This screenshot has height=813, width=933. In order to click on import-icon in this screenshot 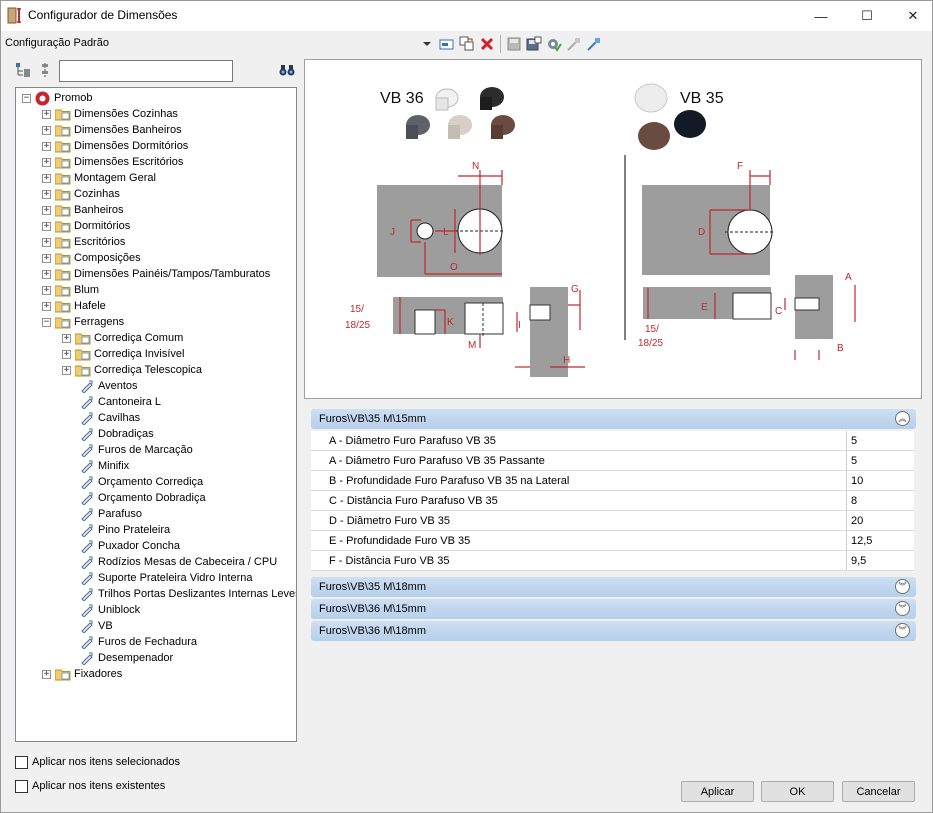, I will do `click(574, 44)`.